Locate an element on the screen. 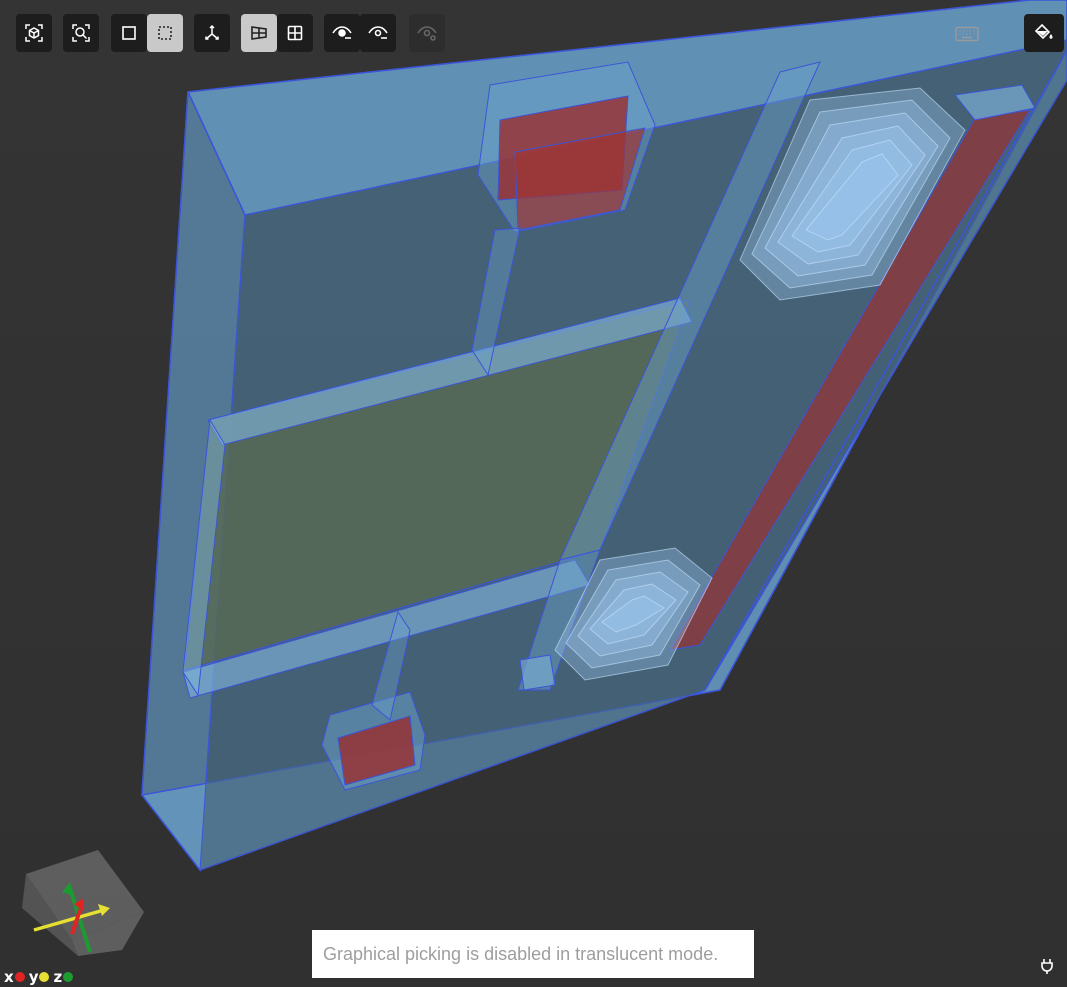 The width and height of the screenshot is (1067, 987). section-plane-icon is located at coordinates (259, 33).